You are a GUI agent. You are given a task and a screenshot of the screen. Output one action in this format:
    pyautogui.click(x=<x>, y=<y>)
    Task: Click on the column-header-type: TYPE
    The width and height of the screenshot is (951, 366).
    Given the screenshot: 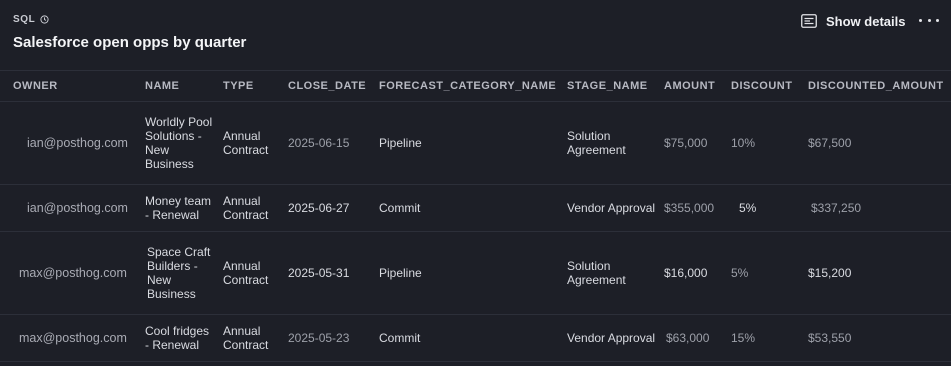 What is the action you would take?
    pyautogui.click(x=255, y=86)
    